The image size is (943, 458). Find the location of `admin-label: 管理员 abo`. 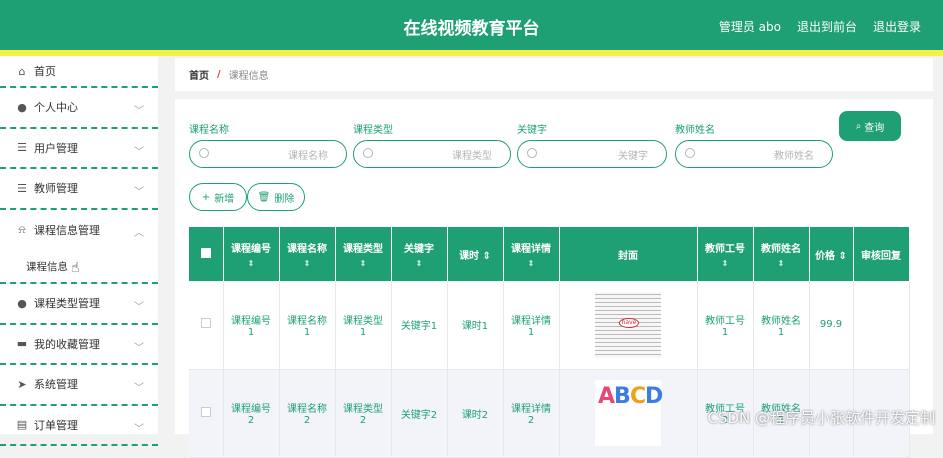

admin-label: 管理员 abo is located at coordinates (750, 26).